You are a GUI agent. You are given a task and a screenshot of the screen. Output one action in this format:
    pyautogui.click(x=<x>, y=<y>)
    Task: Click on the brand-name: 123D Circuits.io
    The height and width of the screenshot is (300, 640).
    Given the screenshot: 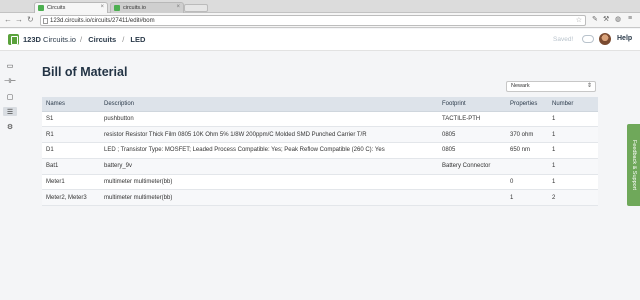 What is the action you would take?
    pyautogui.click(x=49, y=39)
    